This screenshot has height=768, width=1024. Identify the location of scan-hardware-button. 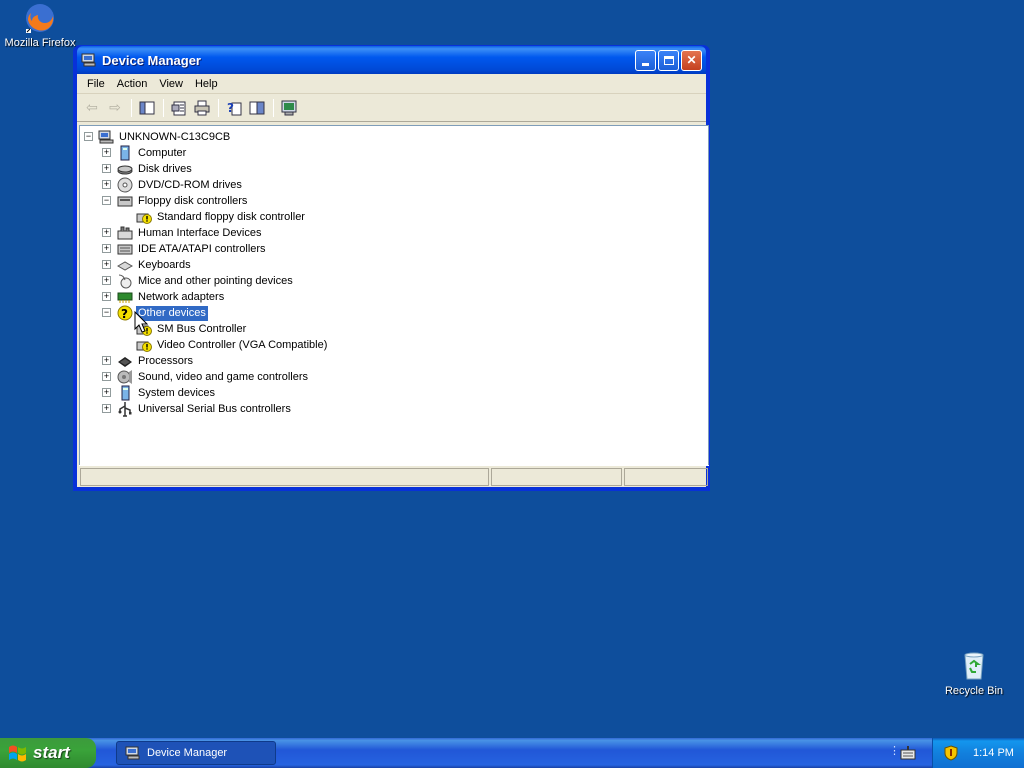
(289, 108).